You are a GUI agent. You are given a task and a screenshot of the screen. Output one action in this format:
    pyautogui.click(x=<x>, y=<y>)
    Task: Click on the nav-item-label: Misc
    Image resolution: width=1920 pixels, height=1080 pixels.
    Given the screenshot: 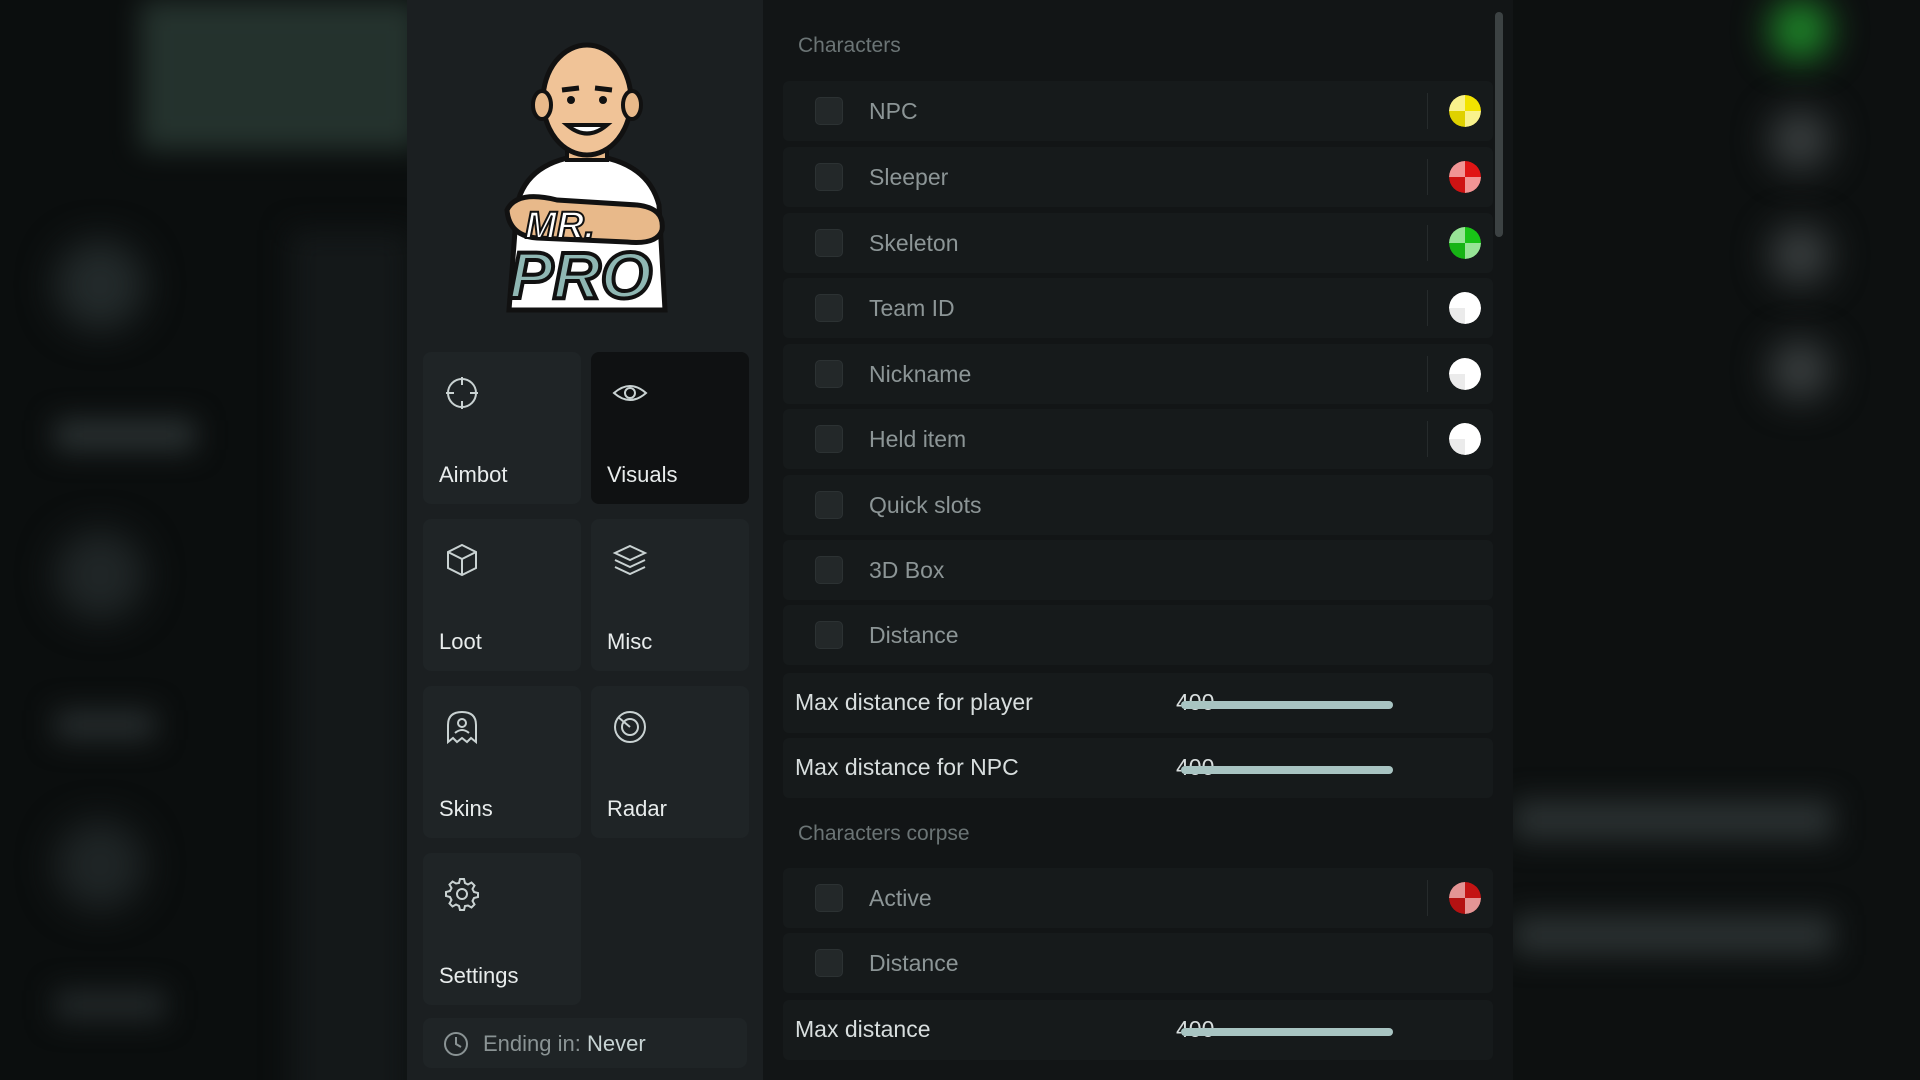 What is the action you would take?
    pyautogui.click(x=630, y=641)
    